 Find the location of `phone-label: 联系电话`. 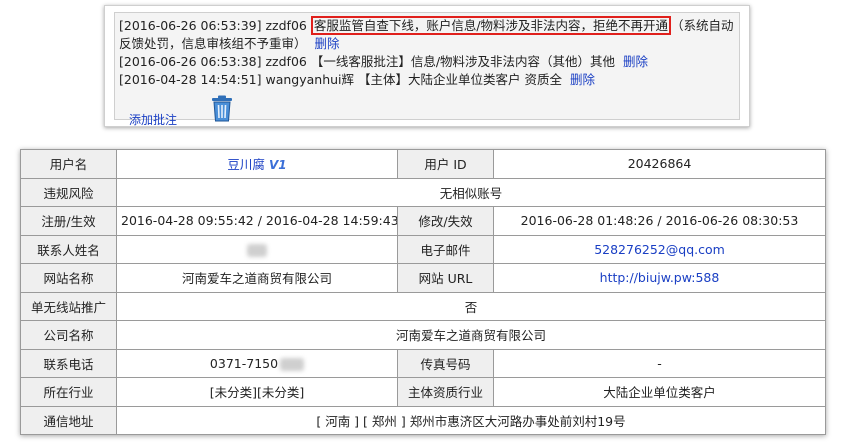

phone-label: 联系电话 is located at coordinates (68, 363).